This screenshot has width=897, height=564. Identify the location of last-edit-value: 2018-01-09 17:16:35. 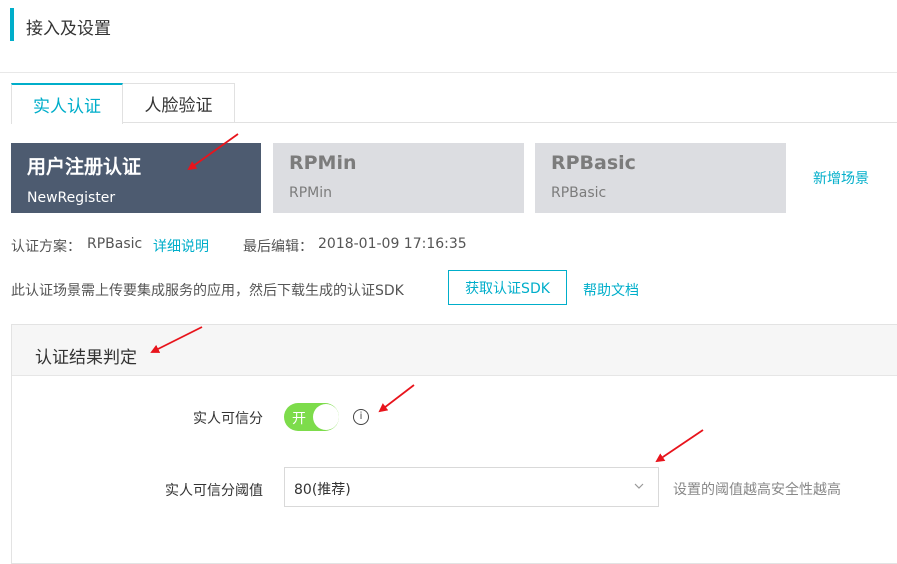
(392, 244).